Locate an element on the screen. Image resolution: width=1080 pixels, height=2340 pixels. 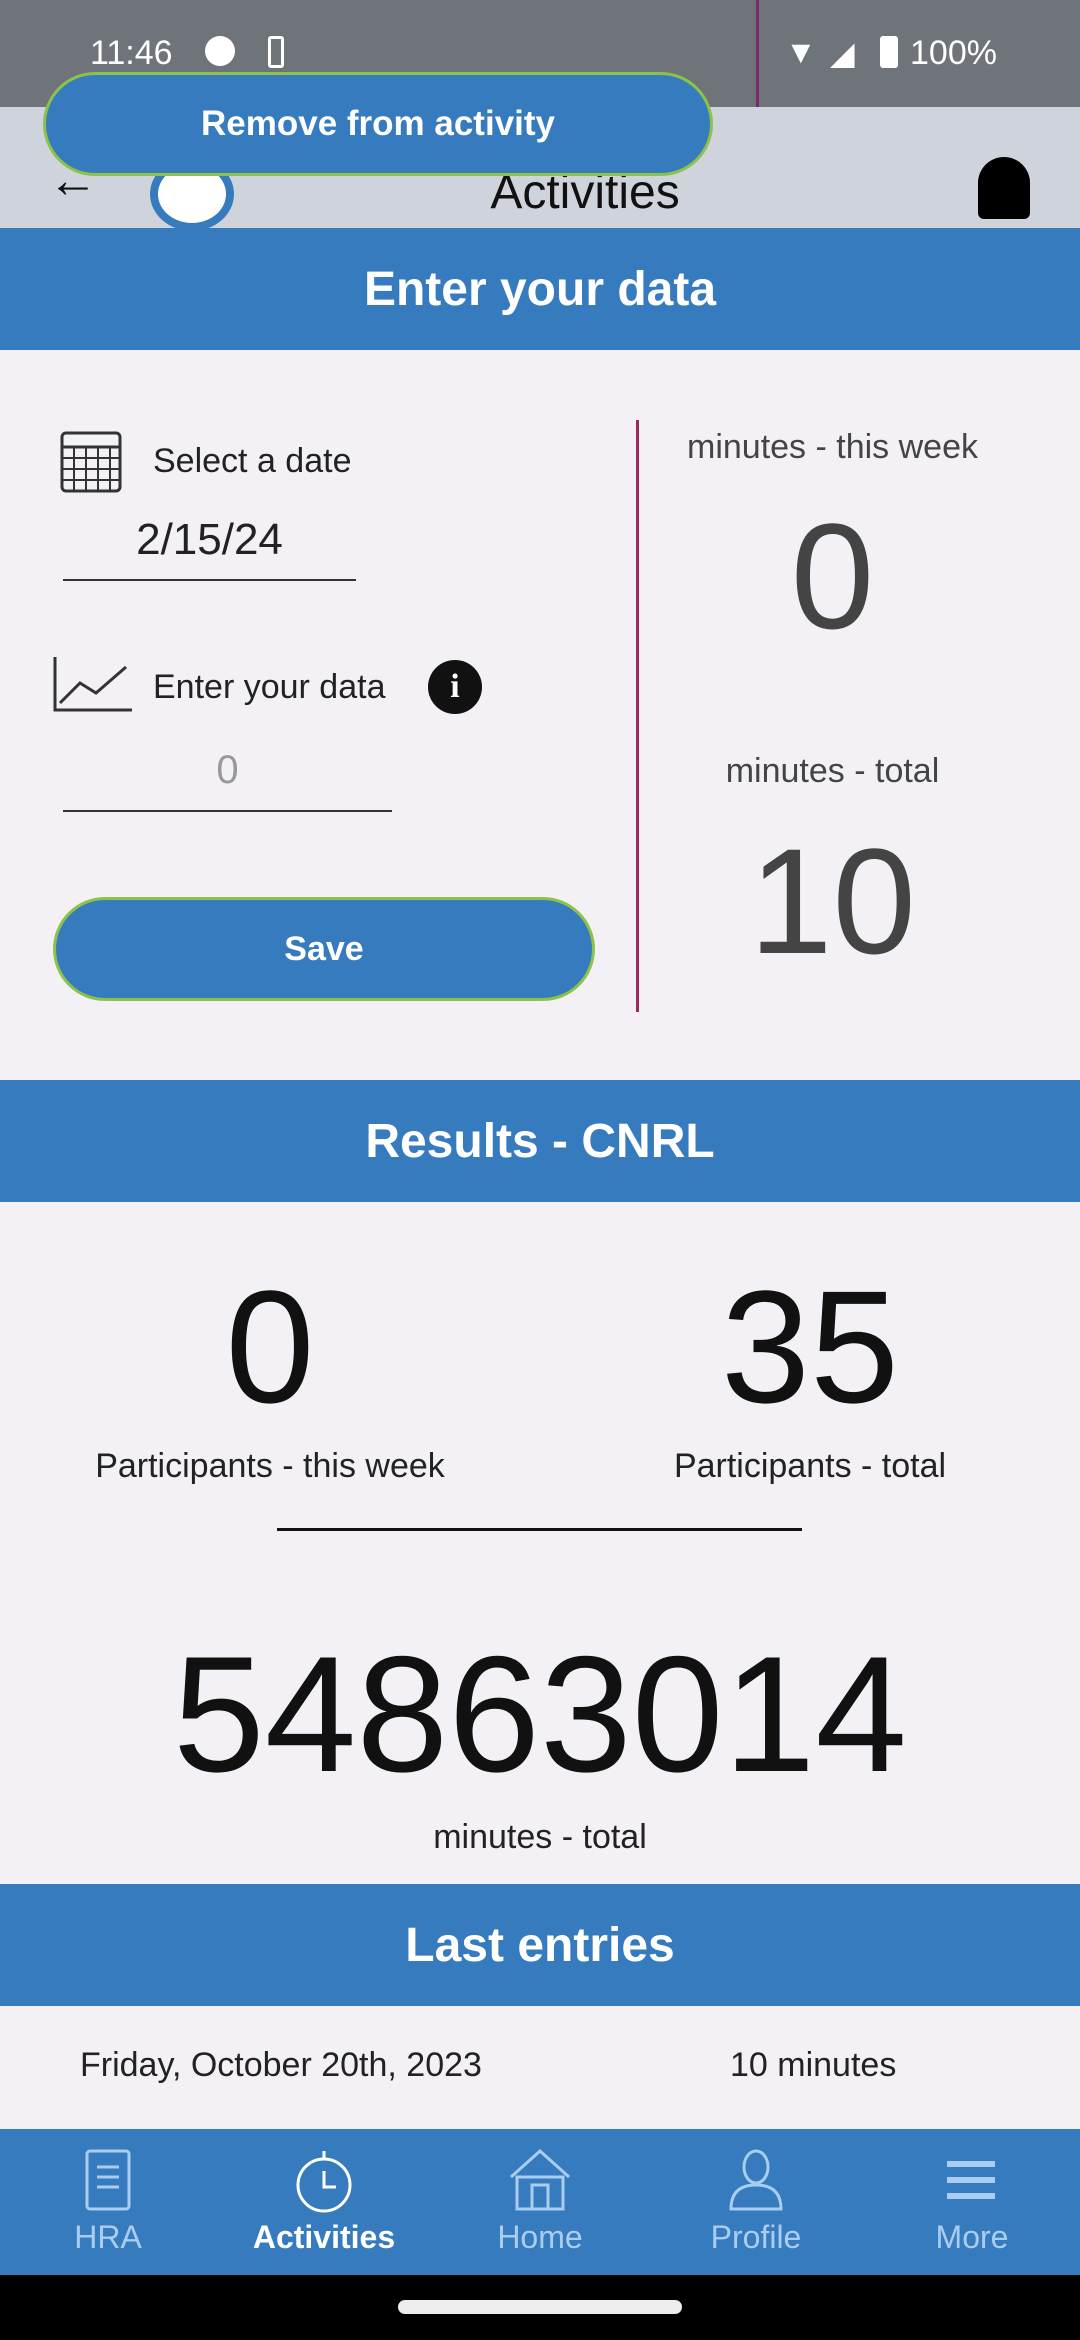
profile-icon is located at coordinates (756, 2180).